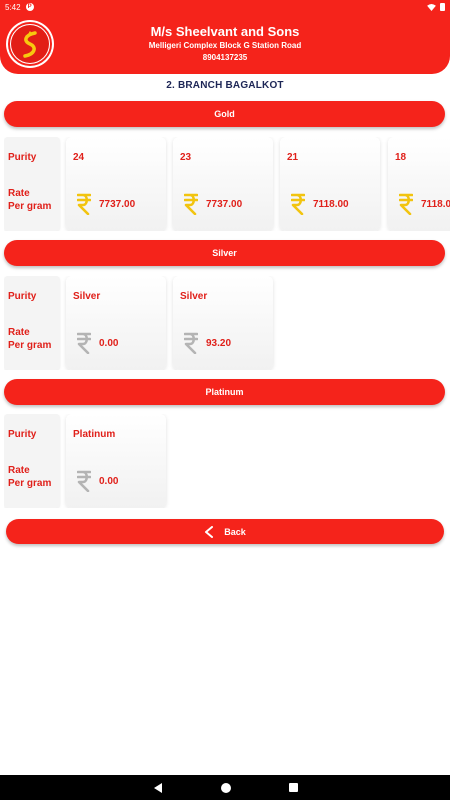 The width and height of the screenshot is (450, 800). Describe the element at coordinates (224, 392) in the screenshot. I see `platinum-section-header: Platinum` at that location.